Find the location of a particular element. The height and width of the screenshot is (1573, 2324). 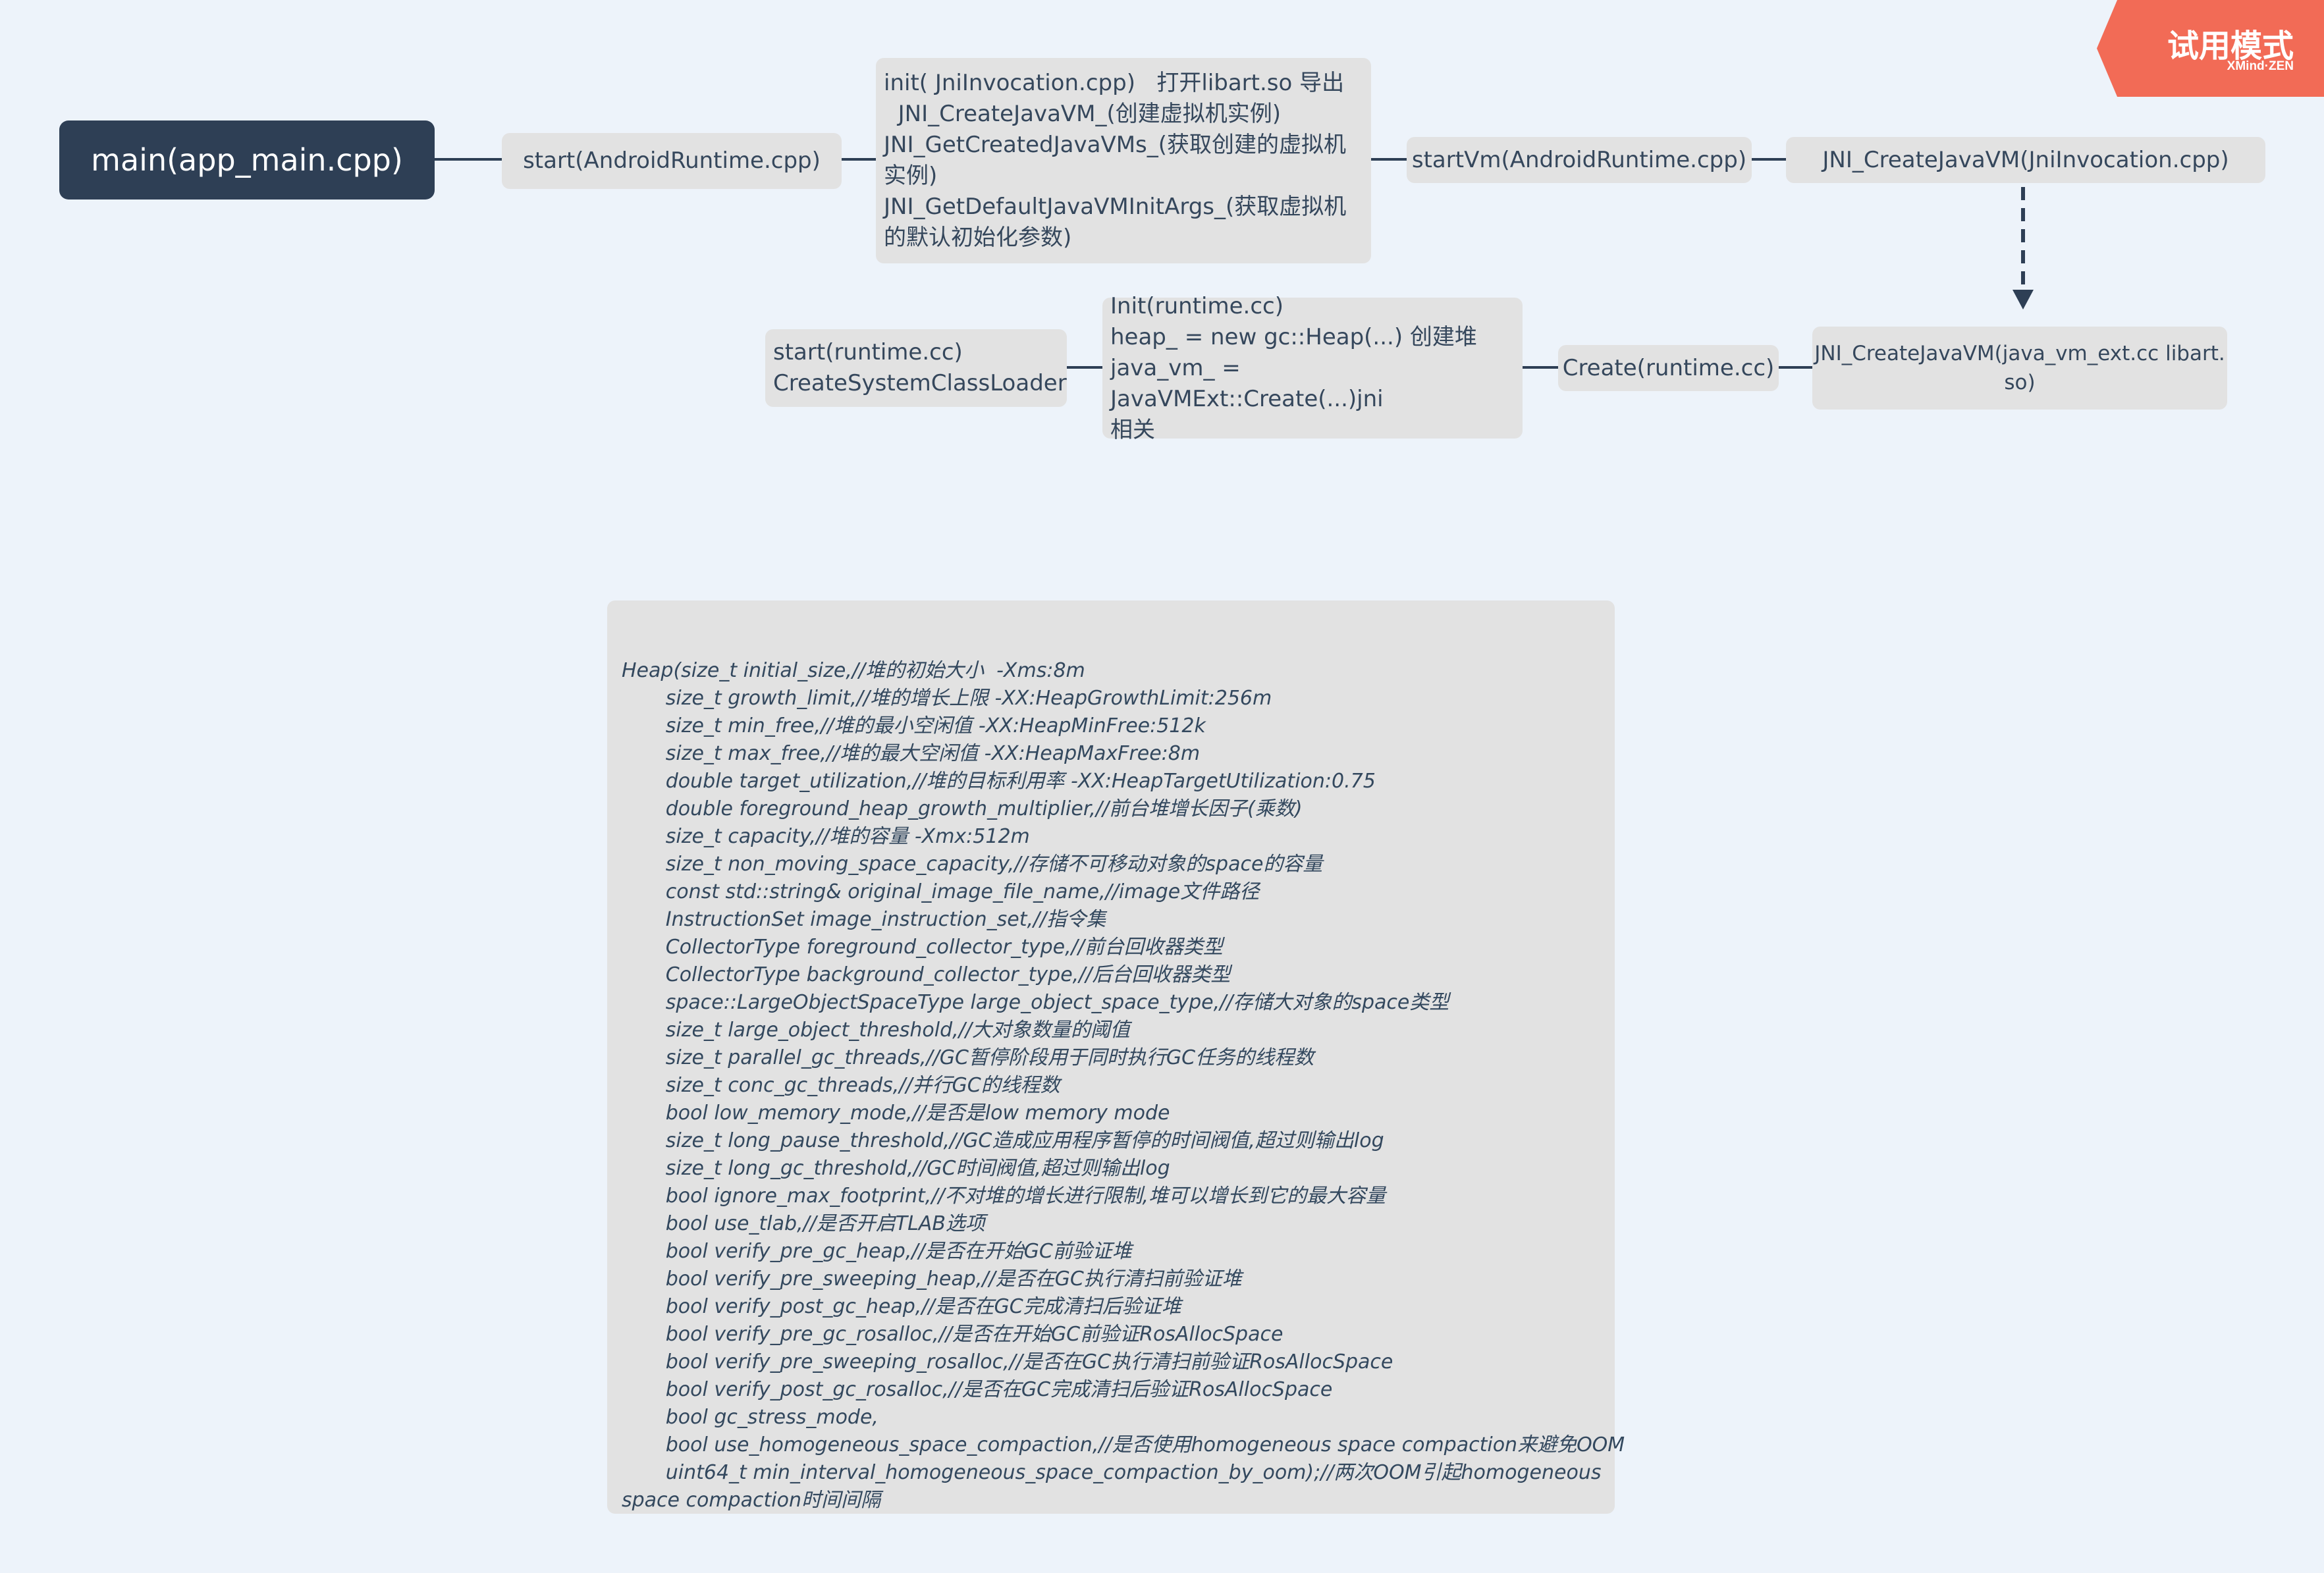

dashed-arrow-head is located at coordinates (2024, 299).